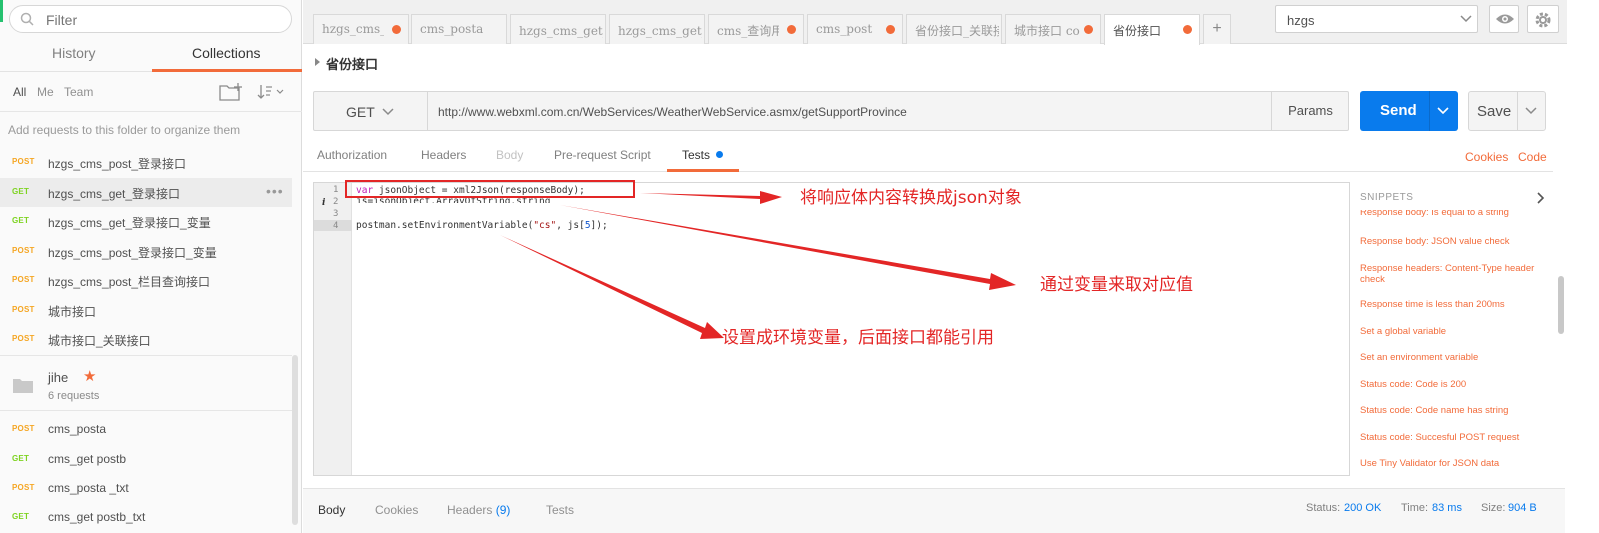 The image size is (1599, 533). Describe the element at coordinates (1504, 19) in the screenshot. I see `environment-quick-look-button` at that location.